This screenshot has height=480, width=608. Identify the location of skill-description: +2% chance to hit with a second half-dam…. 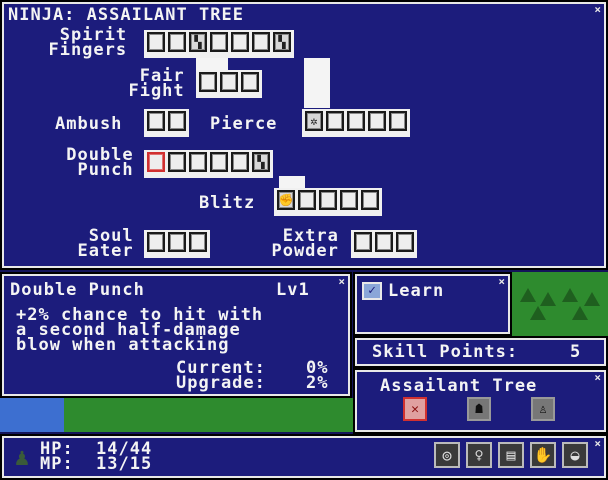
(140, 330).